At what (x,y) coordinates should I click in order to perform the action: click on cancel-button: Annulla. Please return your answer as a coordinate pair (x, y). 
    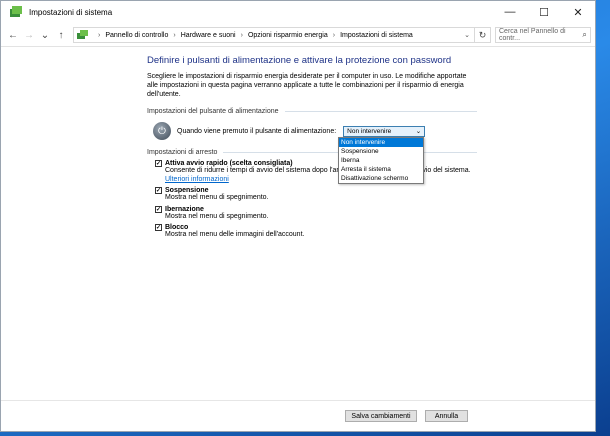
    Looking at the image, I should click on (446, 416).